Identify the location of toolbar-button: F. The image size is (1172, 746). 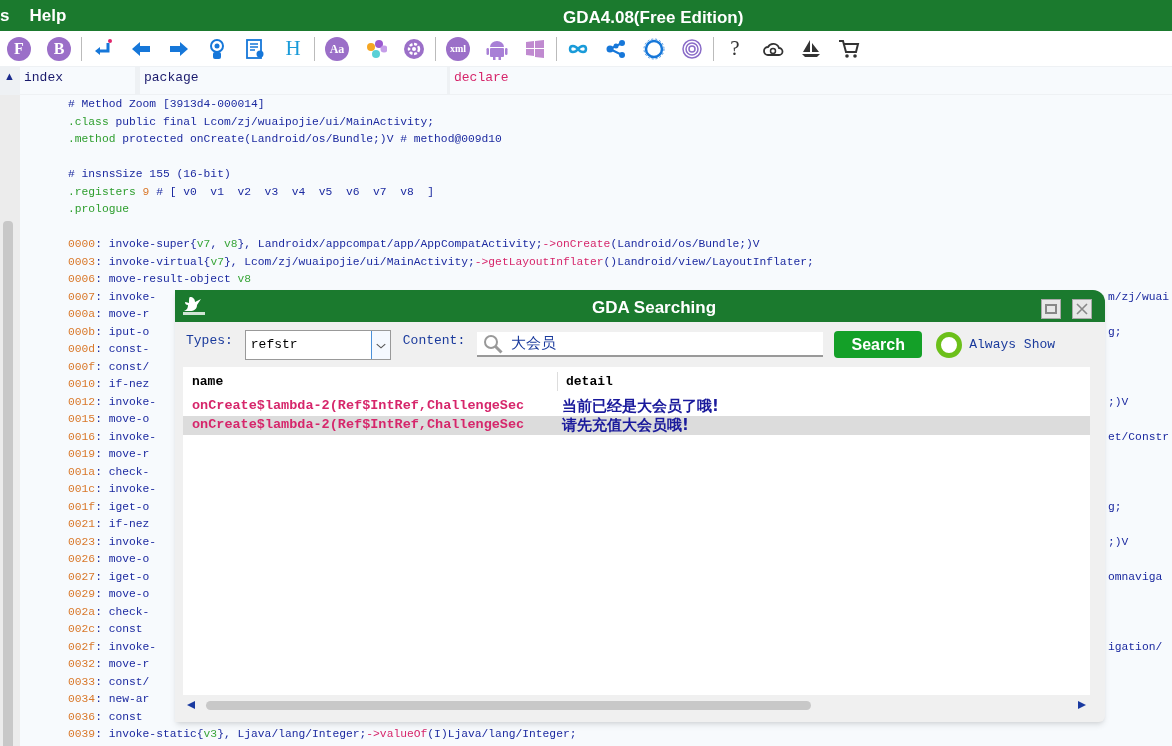
(19, 48).